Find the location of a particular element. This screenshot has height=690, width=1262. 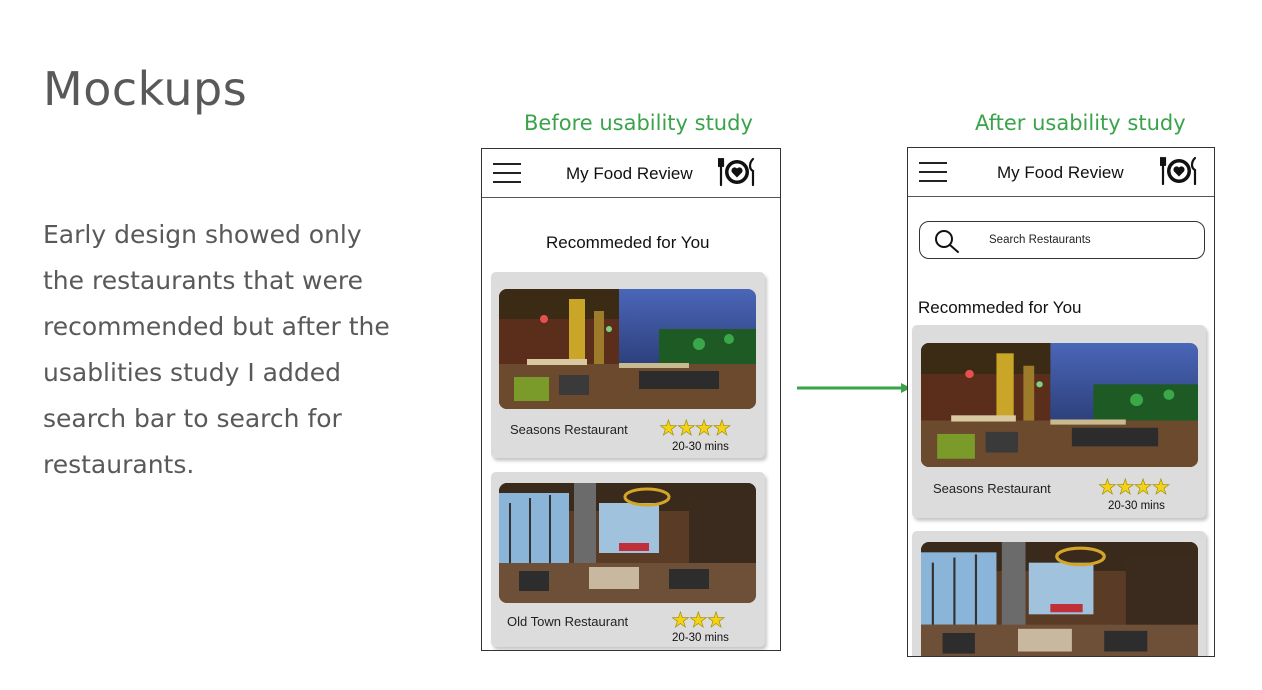

before-caption: Before usability study is located at coordinates (638, 123).